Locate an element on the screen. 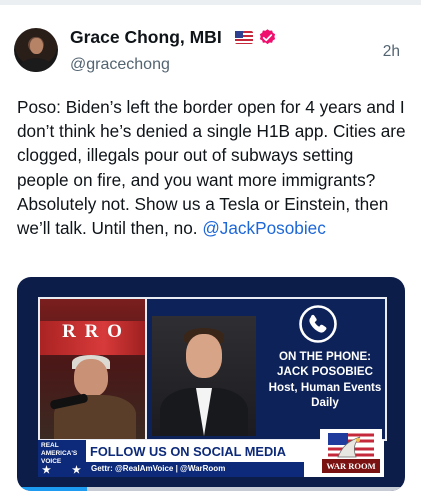 Image resolution: width=421 pixels, height=500 pixels. logo-line-2: AMERICA'S is located at coordinates (59, 453).